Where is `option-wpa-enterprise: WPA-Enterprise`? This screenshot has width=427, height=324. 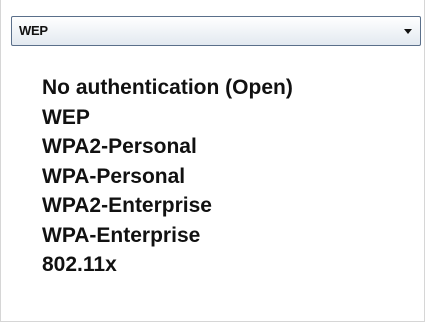 option-wpa-enterprise: WPA-Enterprise is located at coordinates (167, 236).